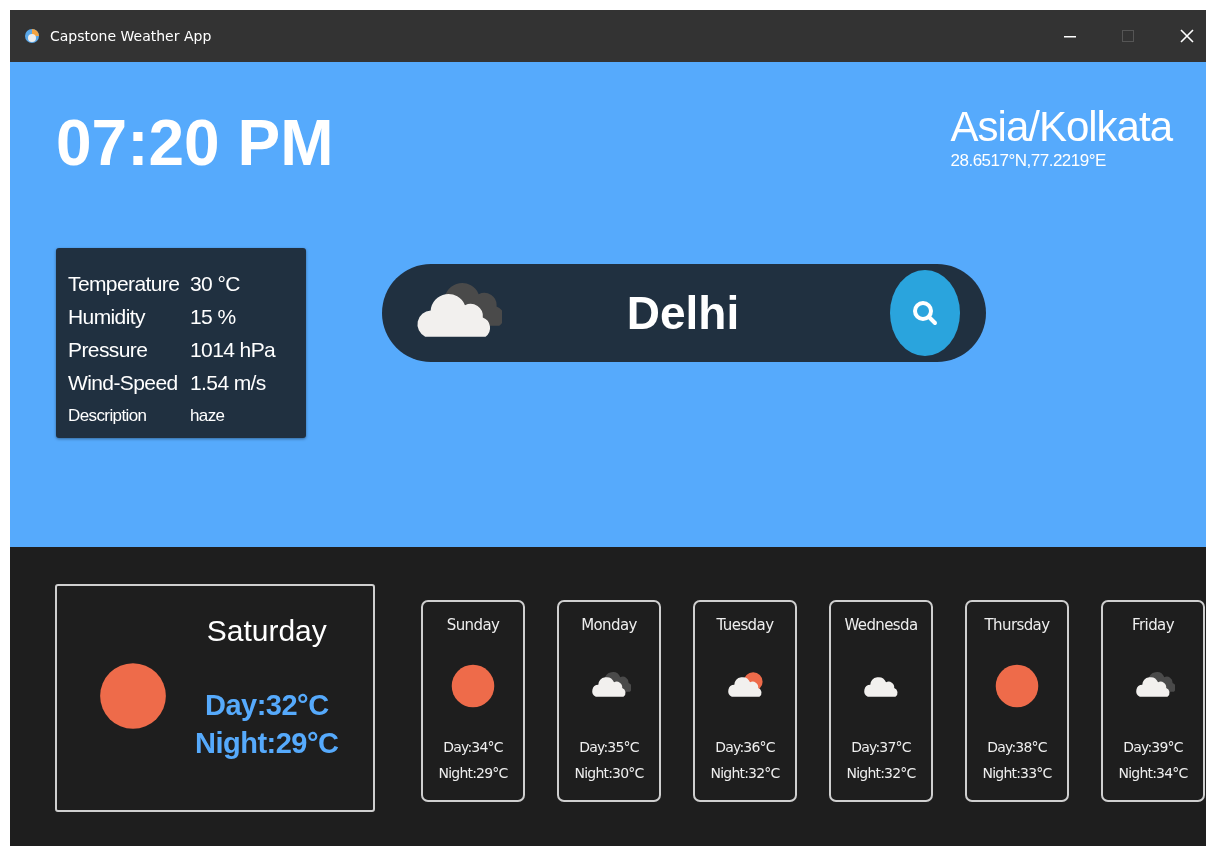 The image size is (1206, 846). Describe the element at coordinates (233, 349) in the screenshot. I see `detail-value: 1014 hPa` at that location.